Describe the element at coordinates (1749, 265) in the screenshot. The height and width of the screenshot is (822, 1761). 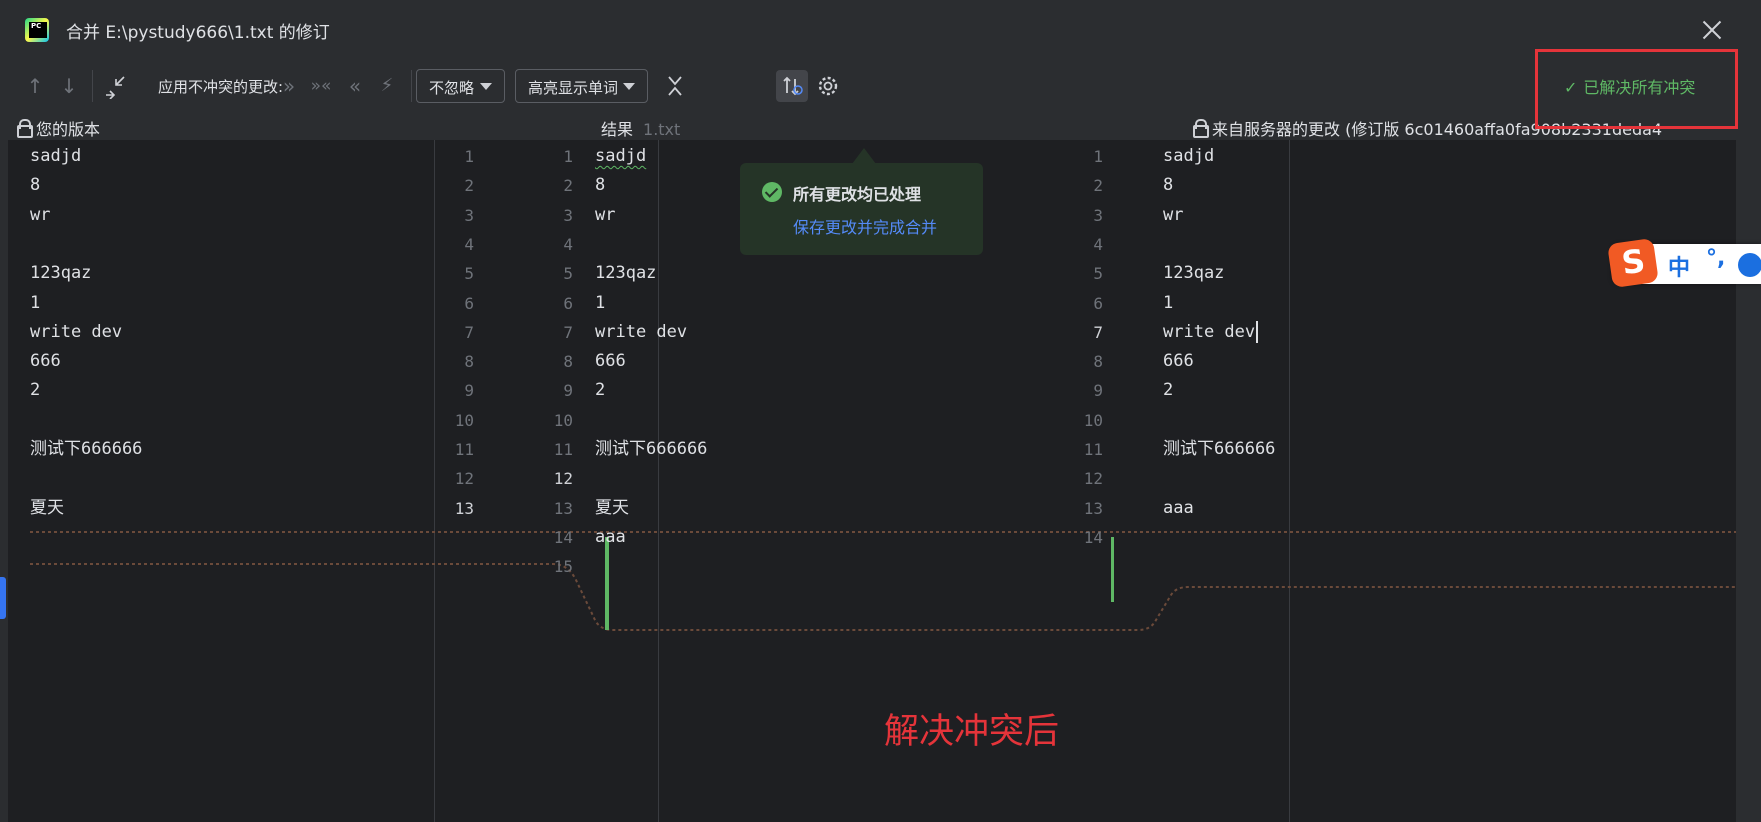
I see `emoji-icon` at that location.